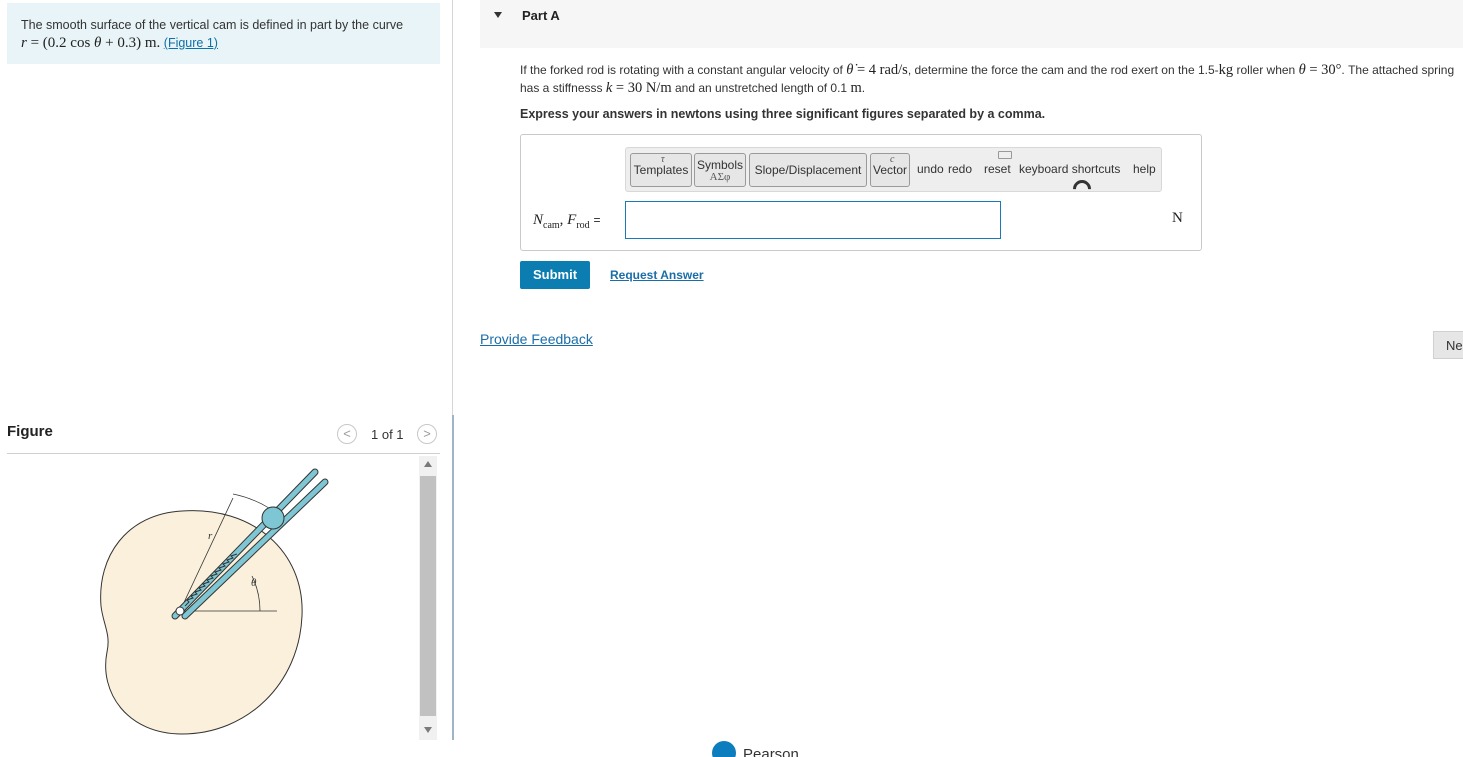 The image size is (1463, 757). What do you see at coordinates (1448, 345) in the screenshot?
I see `next-button: Ne` at bounding box center [1448, 345].